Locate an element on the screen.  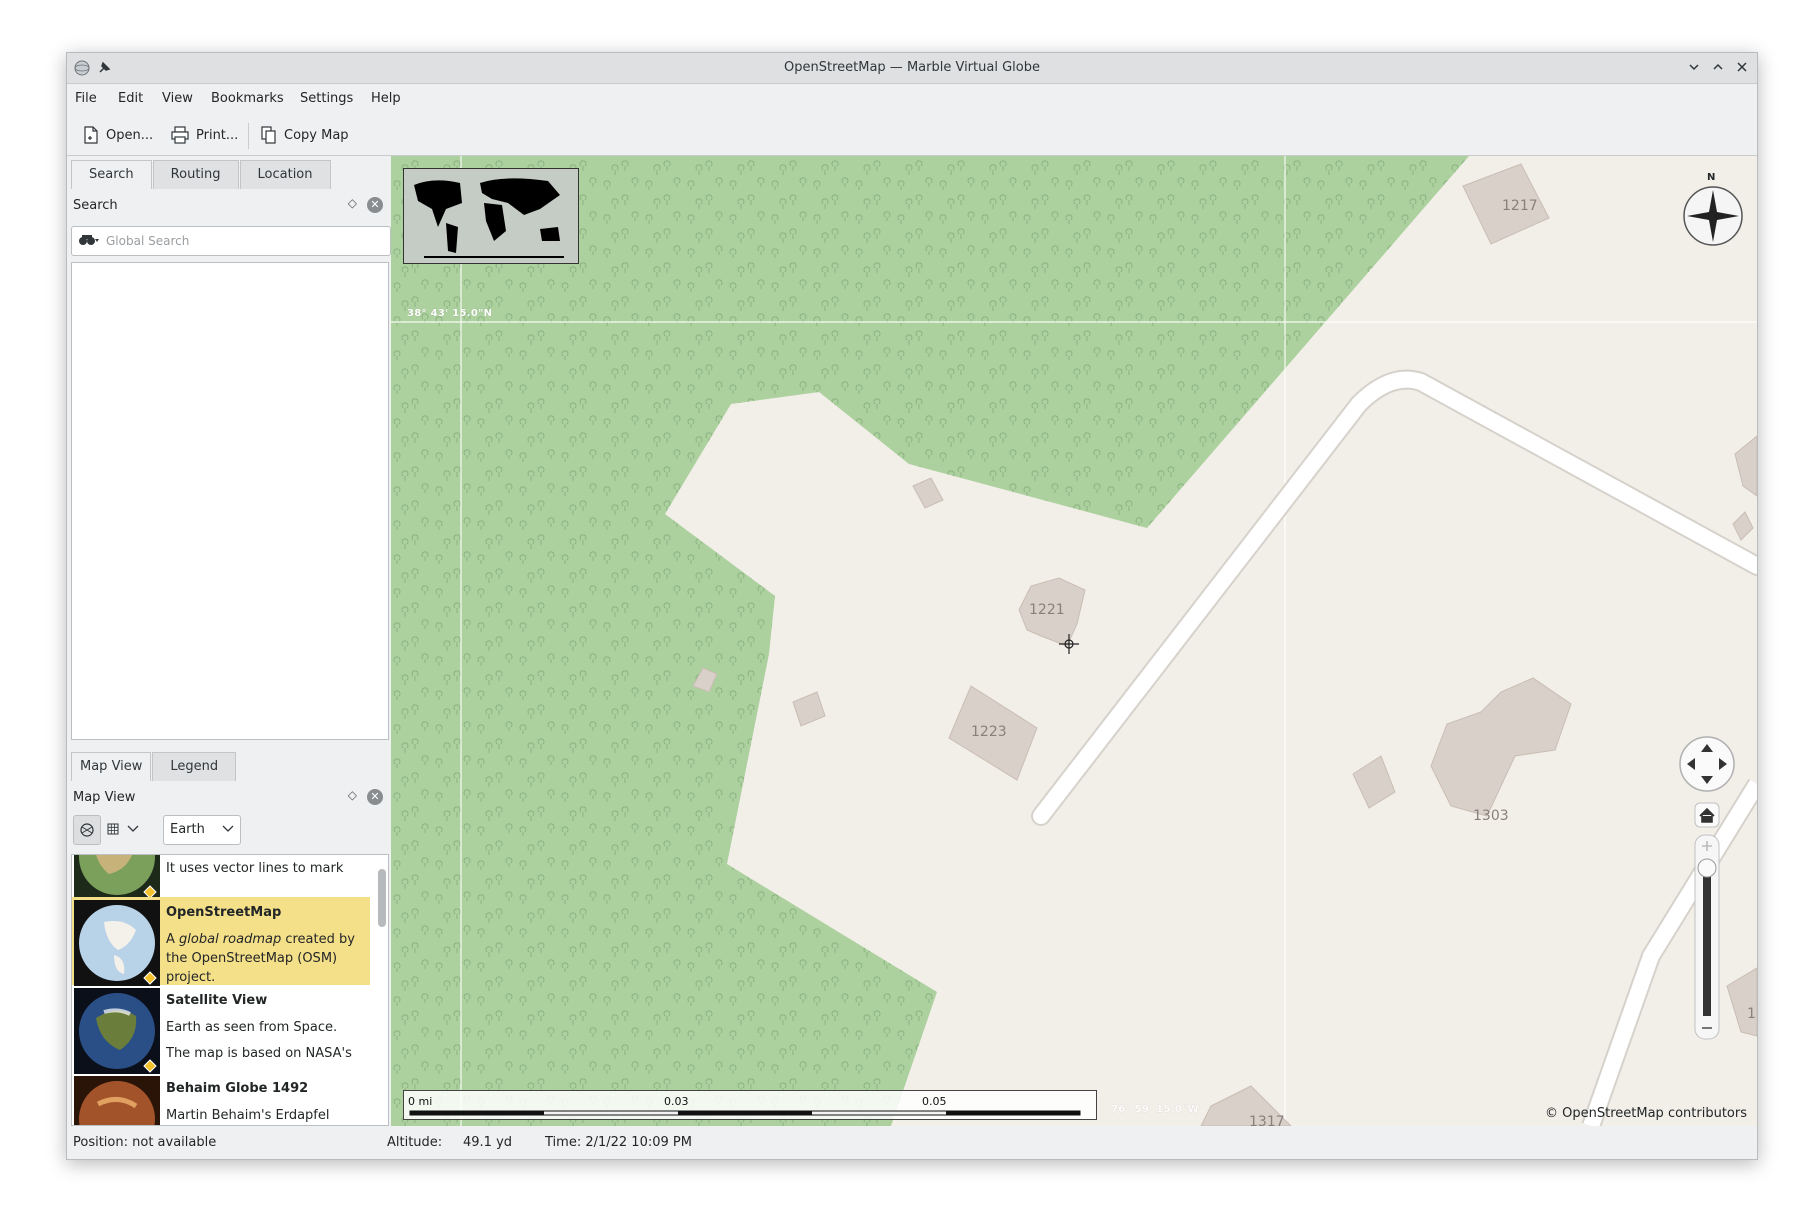
mapview-dock-header: Map View ◇ ✕ is located at coordinates (229, 798).